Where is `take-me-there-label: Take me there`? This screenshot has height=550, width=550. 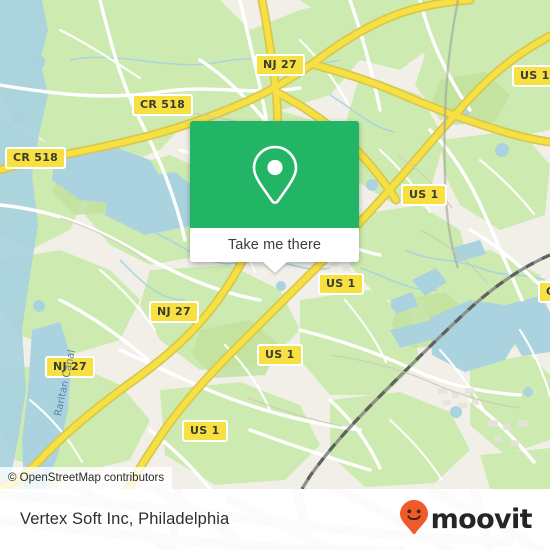 take-me-there-label: Take me there is located at coordinates (274, 245).